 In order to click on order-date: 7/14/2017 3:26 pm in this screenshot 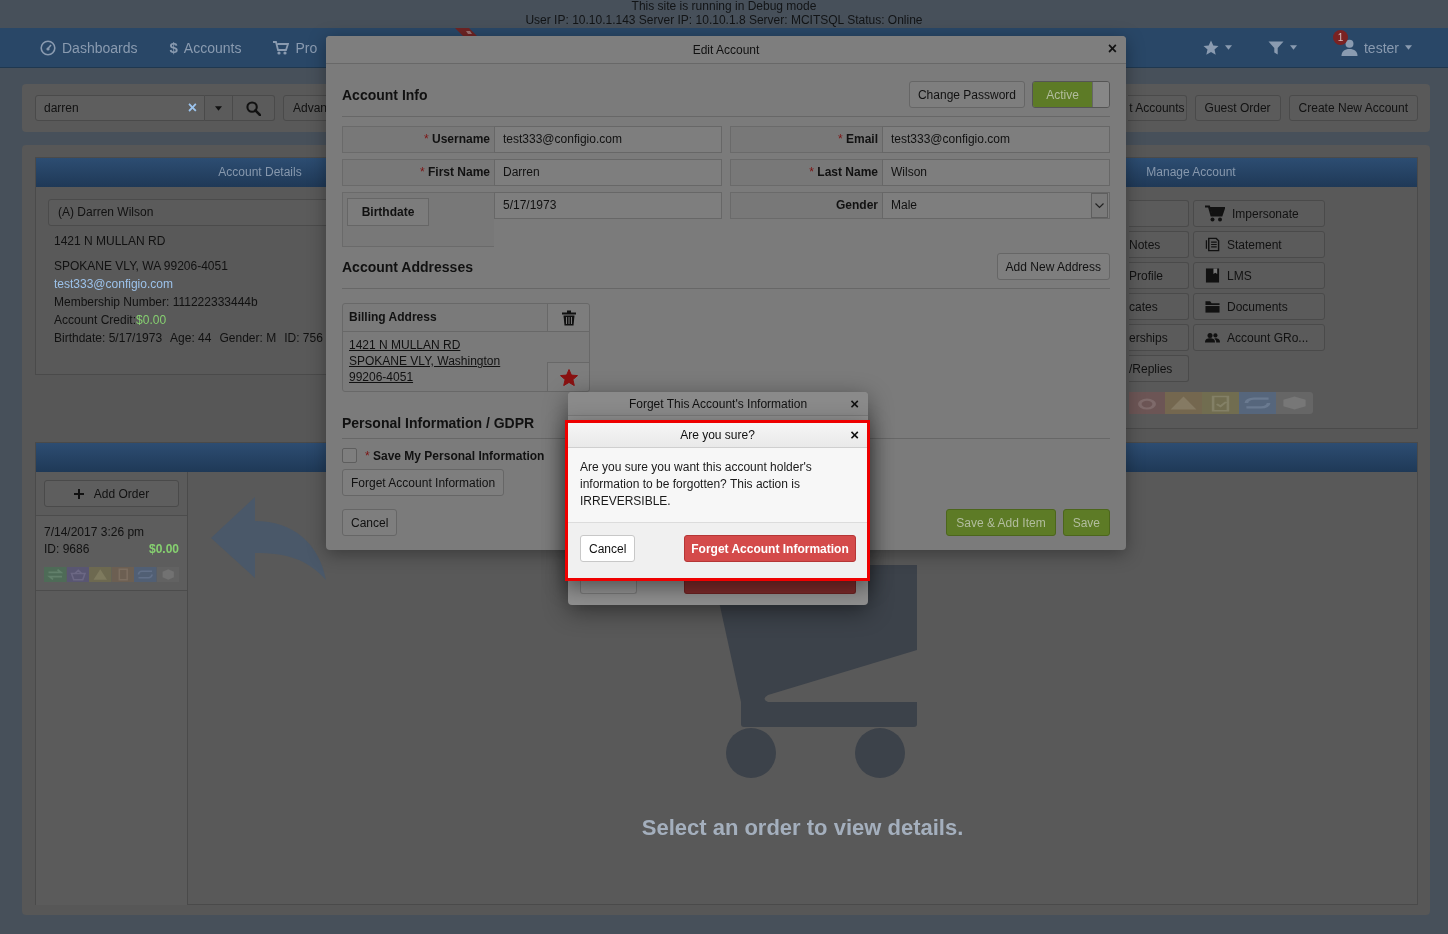, I will do `click(95, 532)`.